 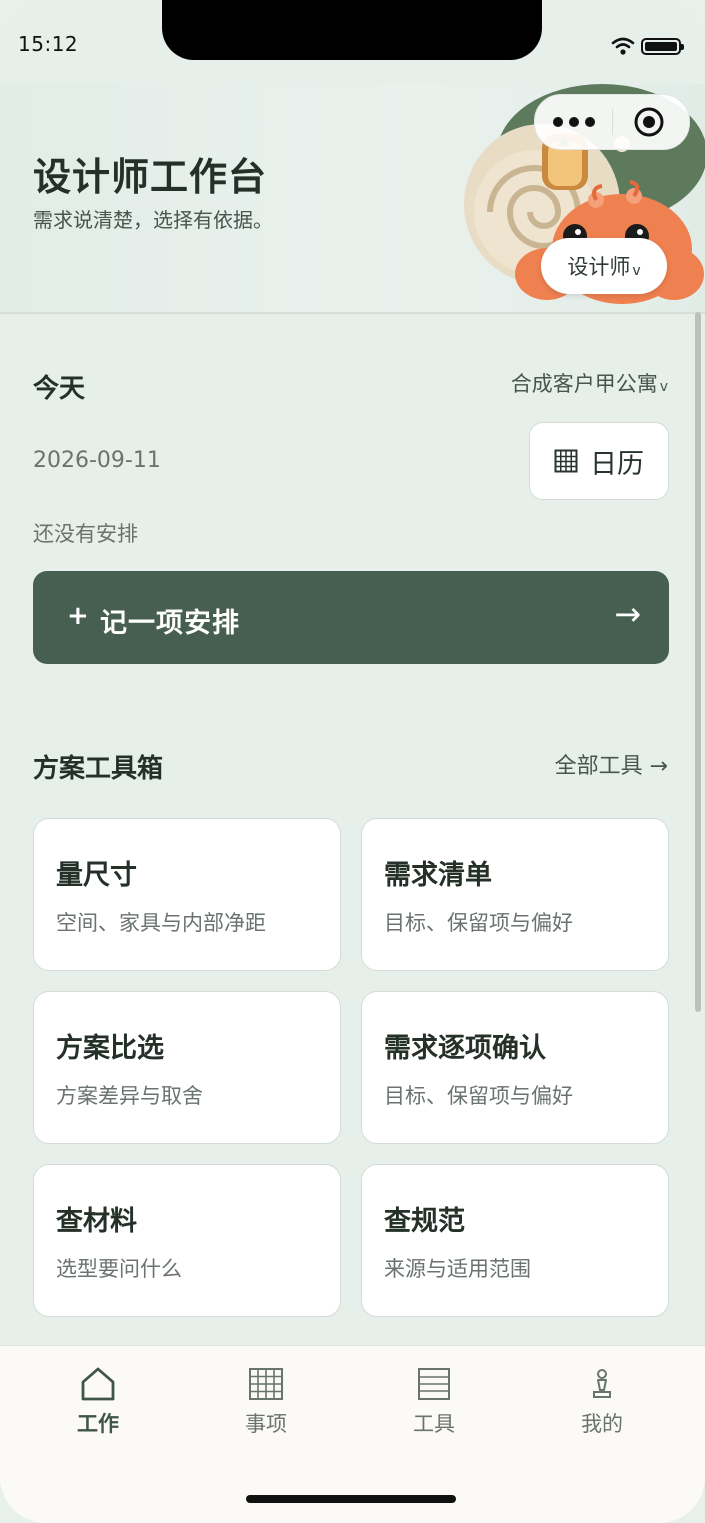 I want to click on home-icon, so click(x=98, y=1384).